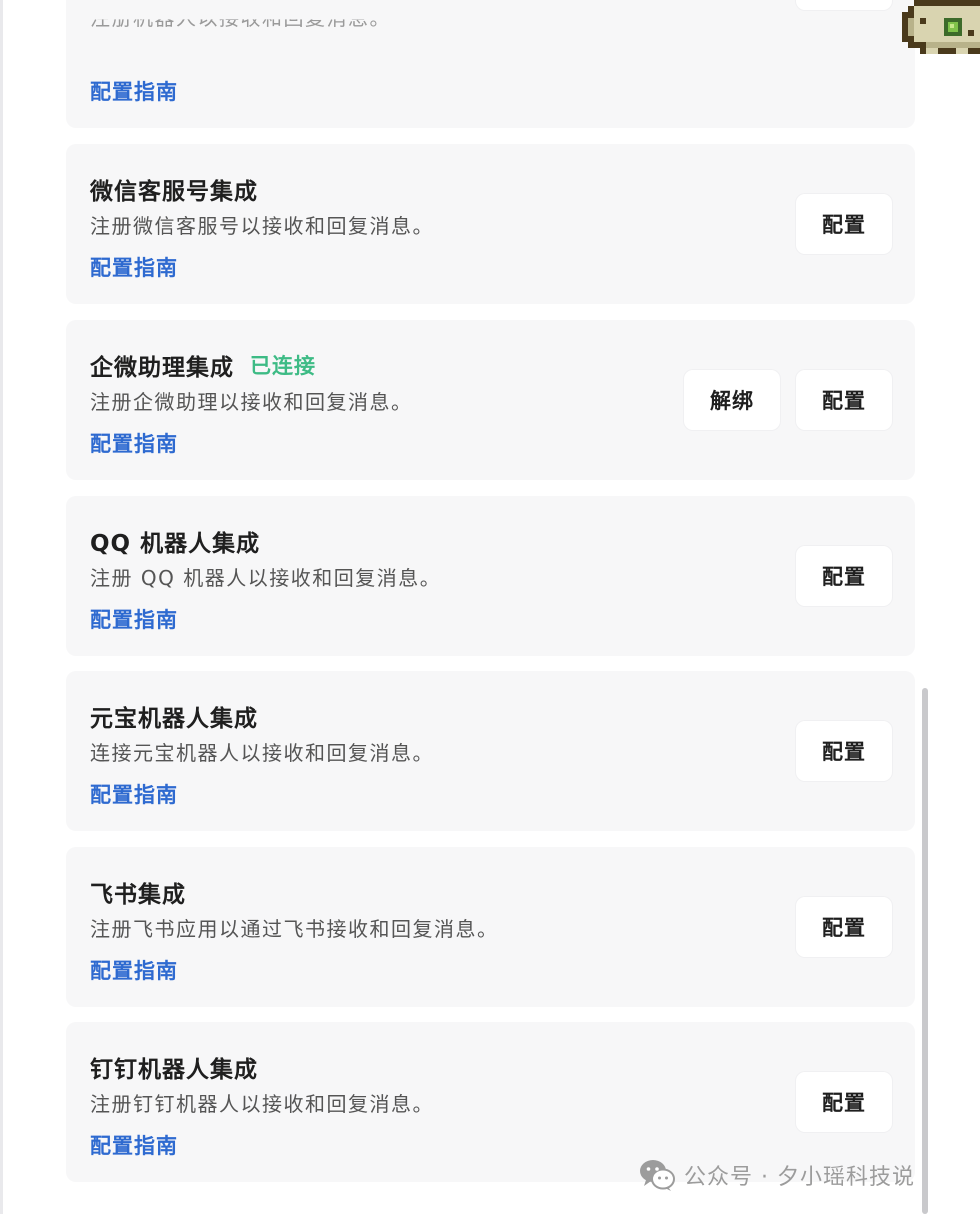  I want to click on scrollbar-thumb, so click(925, 951).